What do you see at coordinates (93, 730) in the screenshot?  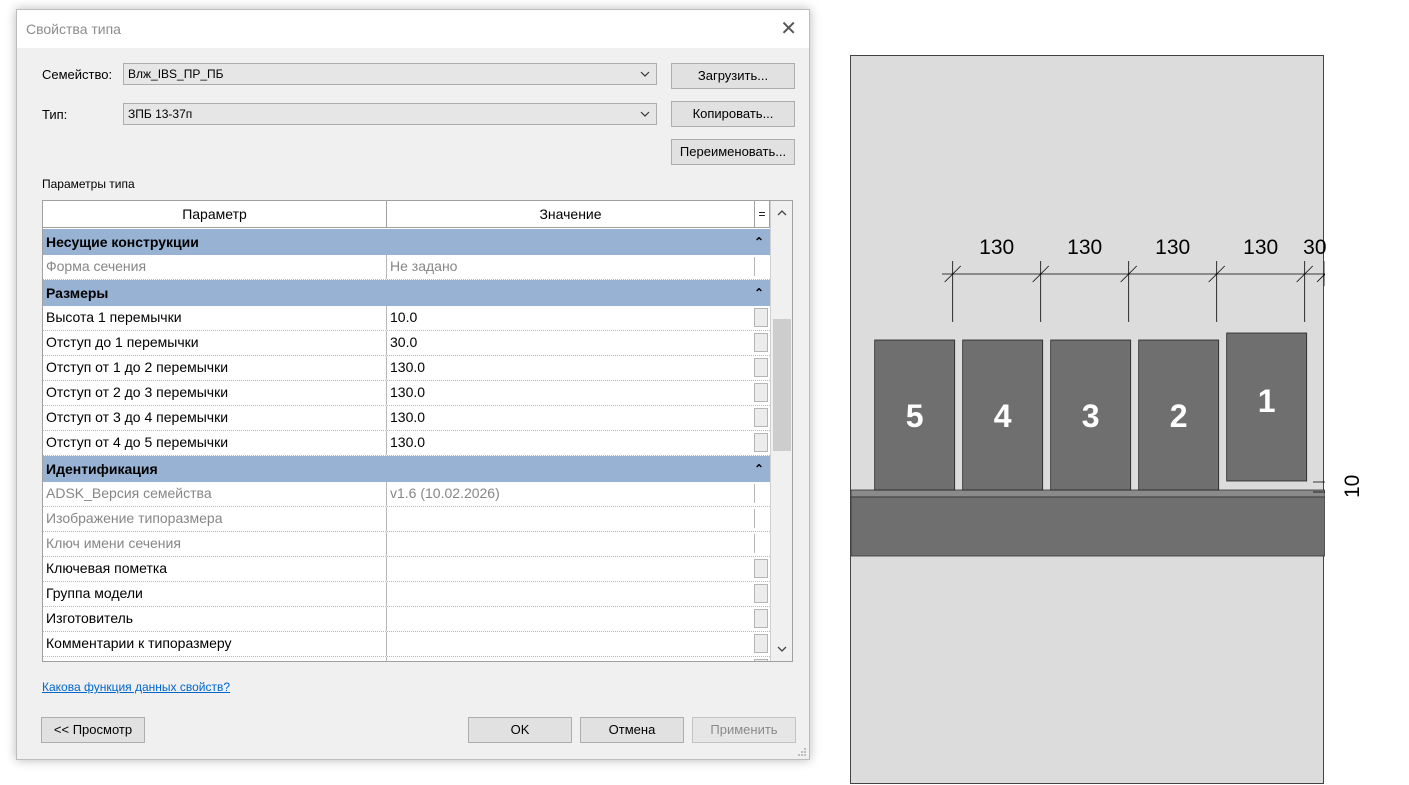 I see `preview-button: << Просмотр` at bounding box center [93, 730].